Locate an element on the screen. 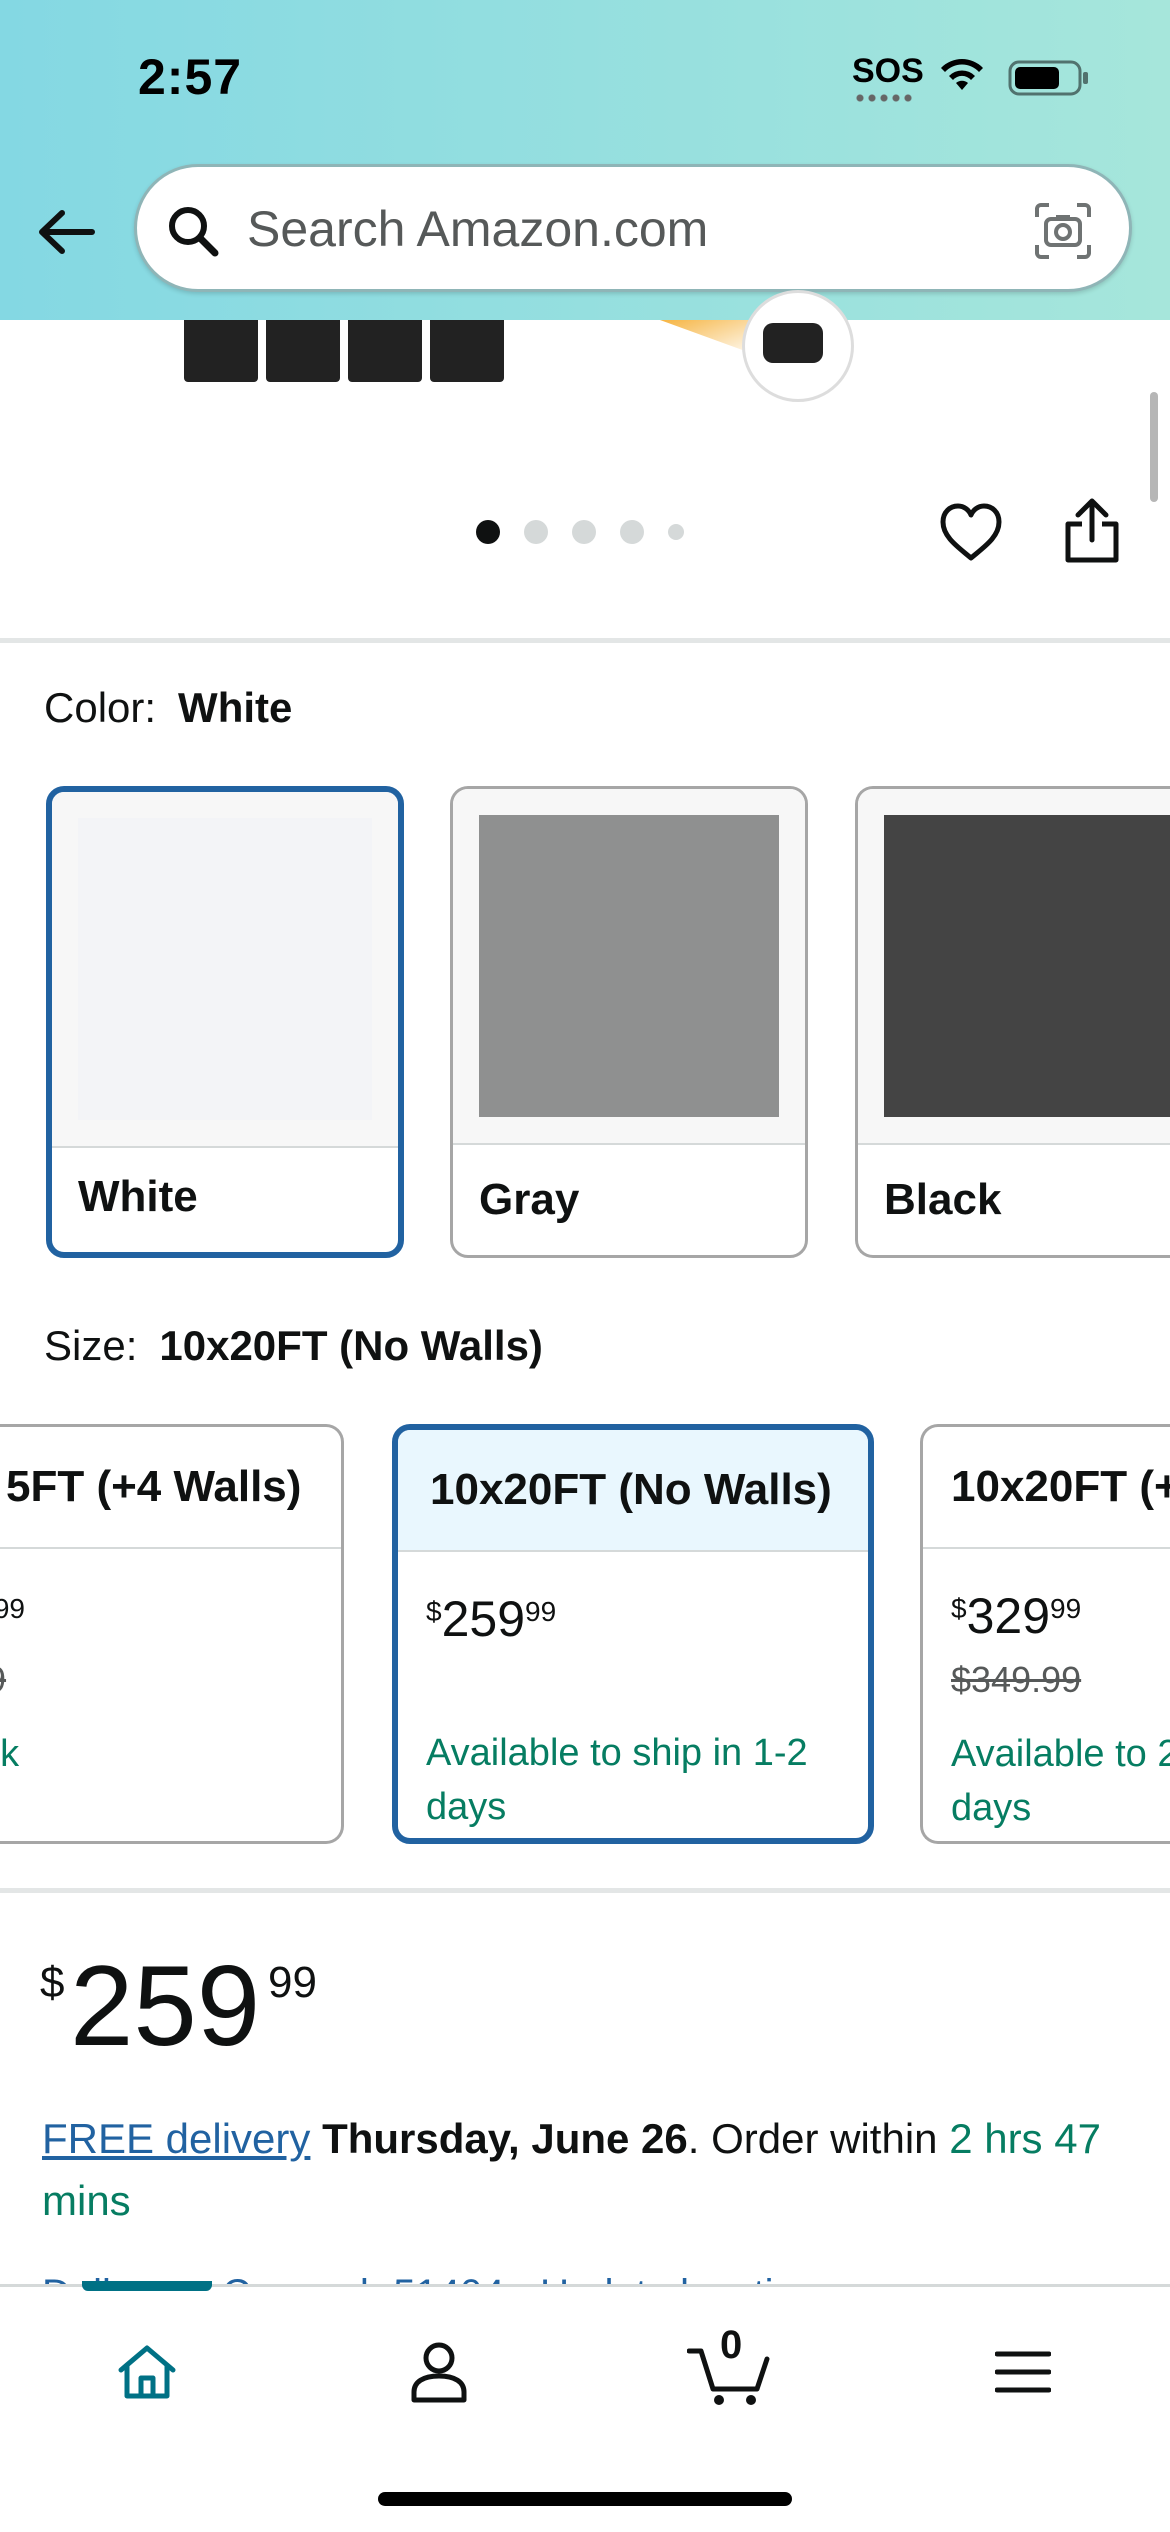  black-swatch-image is located at coordinates (1027, 966).